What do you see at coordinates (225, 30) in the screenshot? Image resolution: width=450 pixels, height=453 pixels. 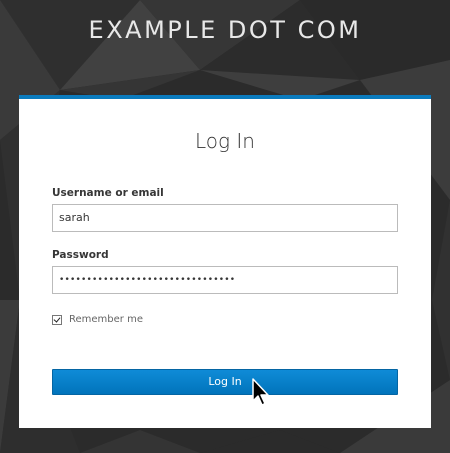 I see `site-title: EXAMPLE DOT COM` at bounding box center [225, 30].